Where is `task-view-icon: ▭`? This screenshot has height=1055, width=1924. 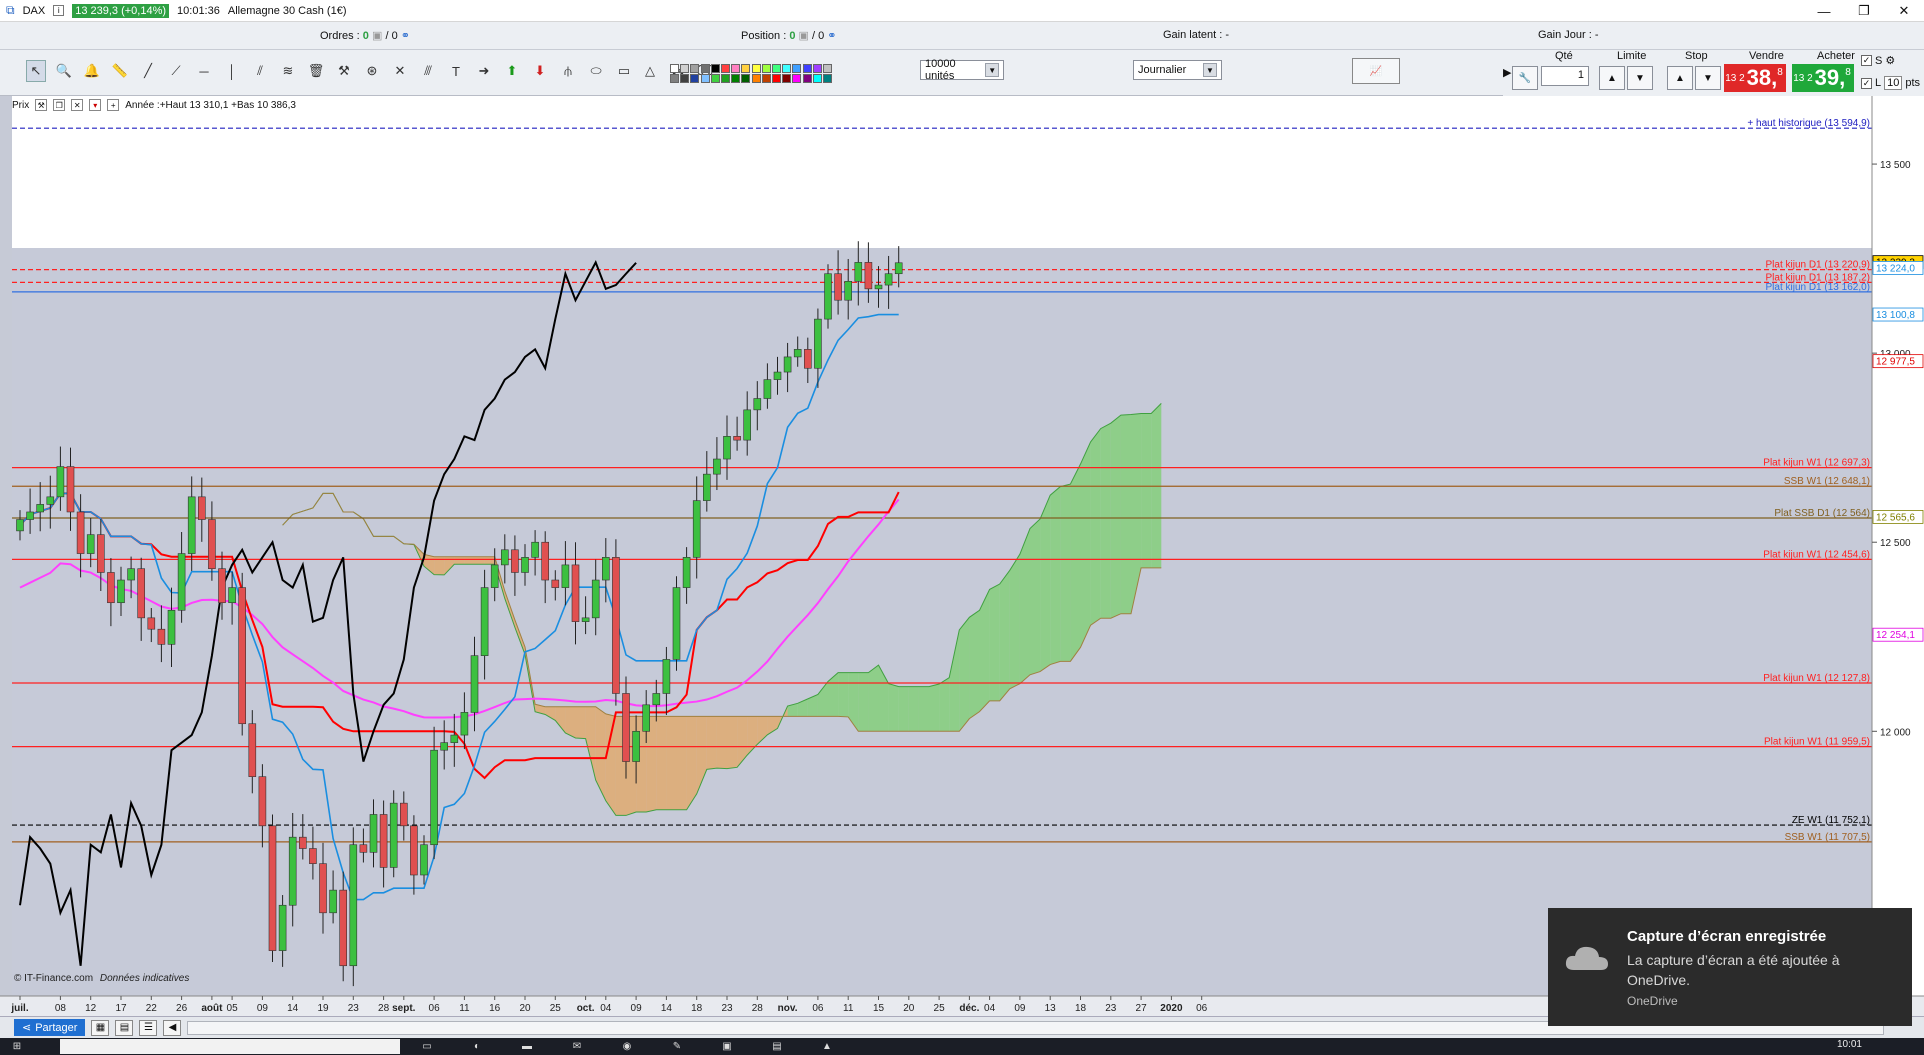
task-view-icon: ▭ is located at coordinates (427, 1046).